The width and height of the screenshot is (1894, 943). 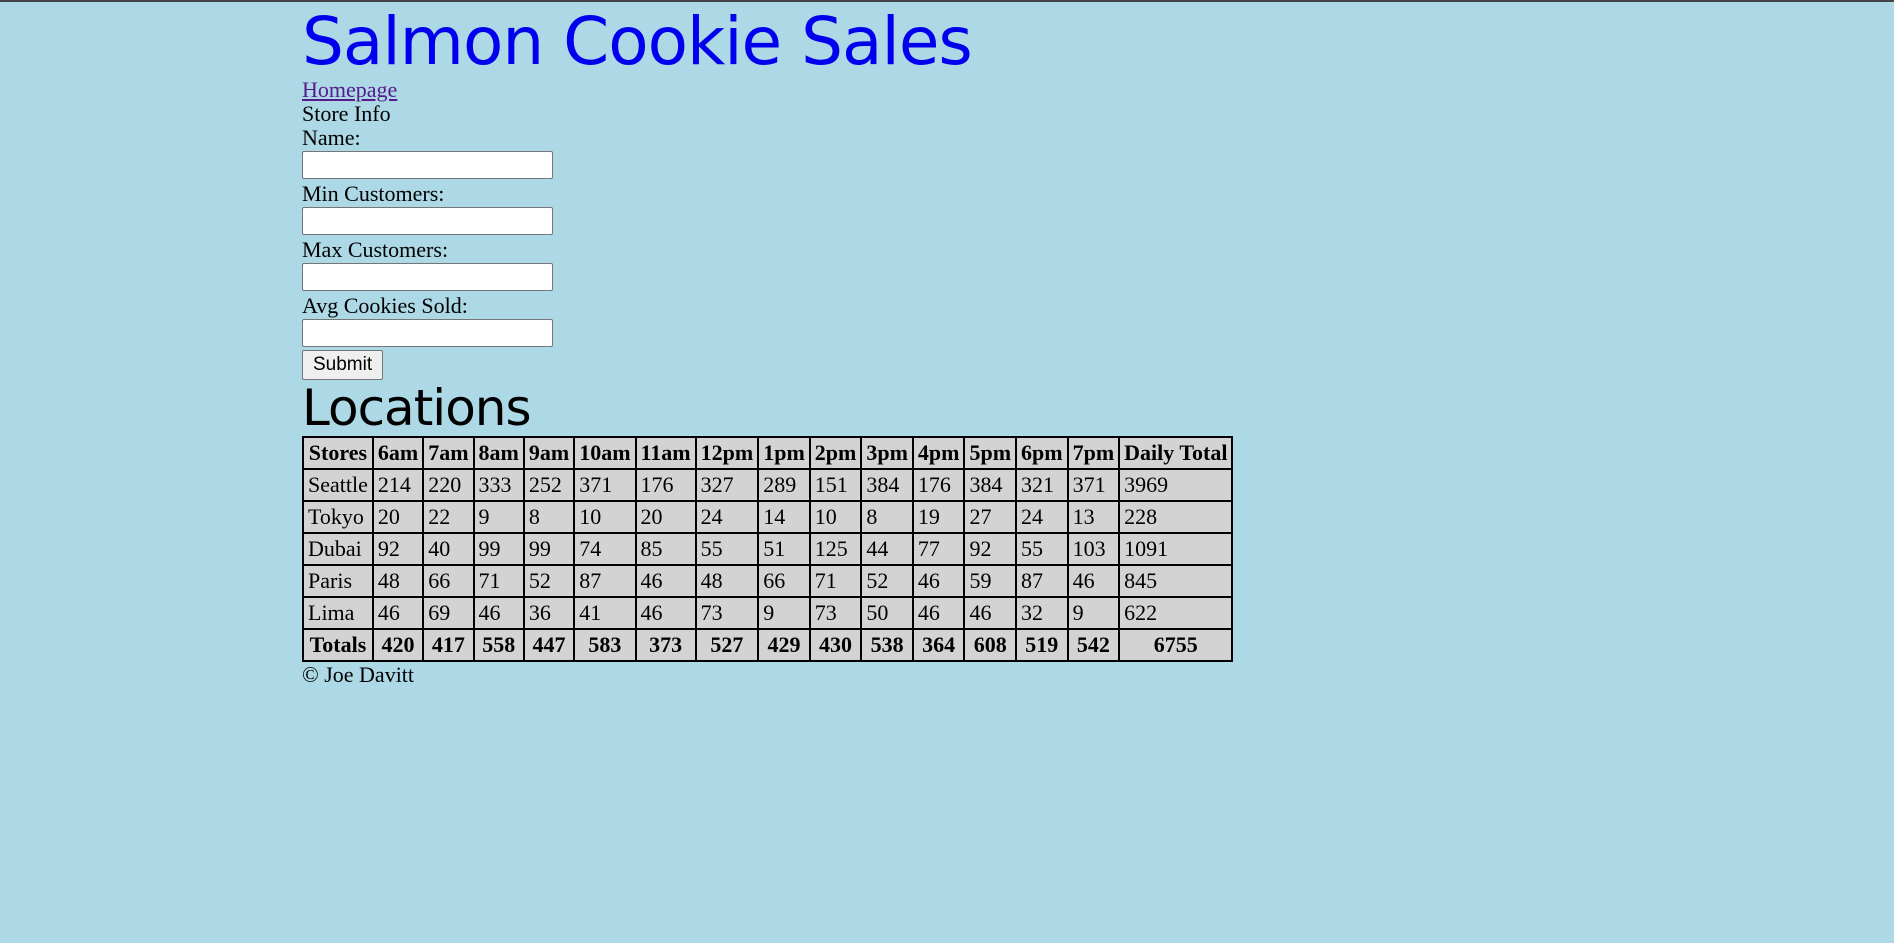 What do you see at coordinates (938, 517) in the screenshot?
I see `table-cell: 19` at bounding box center [938, 517].